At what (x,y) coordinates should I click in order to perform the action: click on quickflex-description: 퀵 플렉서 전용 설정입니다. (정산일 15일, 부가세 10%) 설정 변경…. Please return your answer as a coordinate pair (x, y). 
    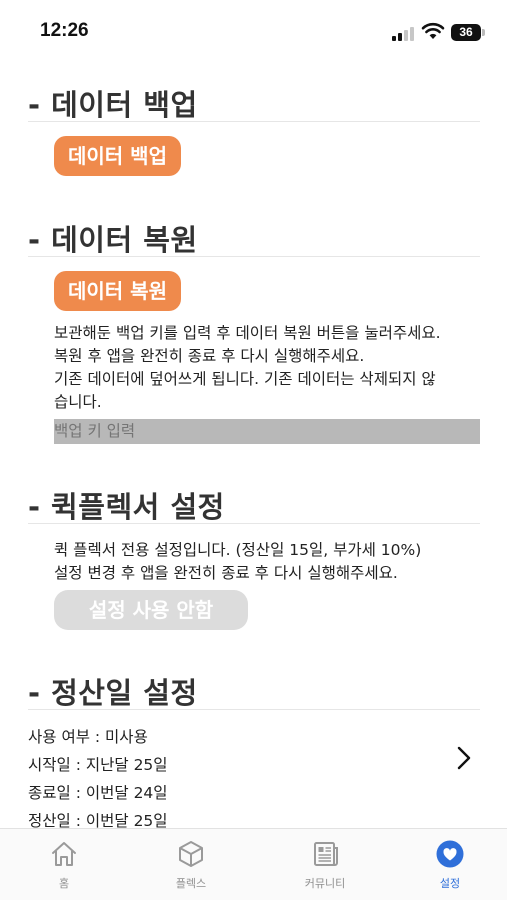
    Looking at the image, I should click on (237, 562).